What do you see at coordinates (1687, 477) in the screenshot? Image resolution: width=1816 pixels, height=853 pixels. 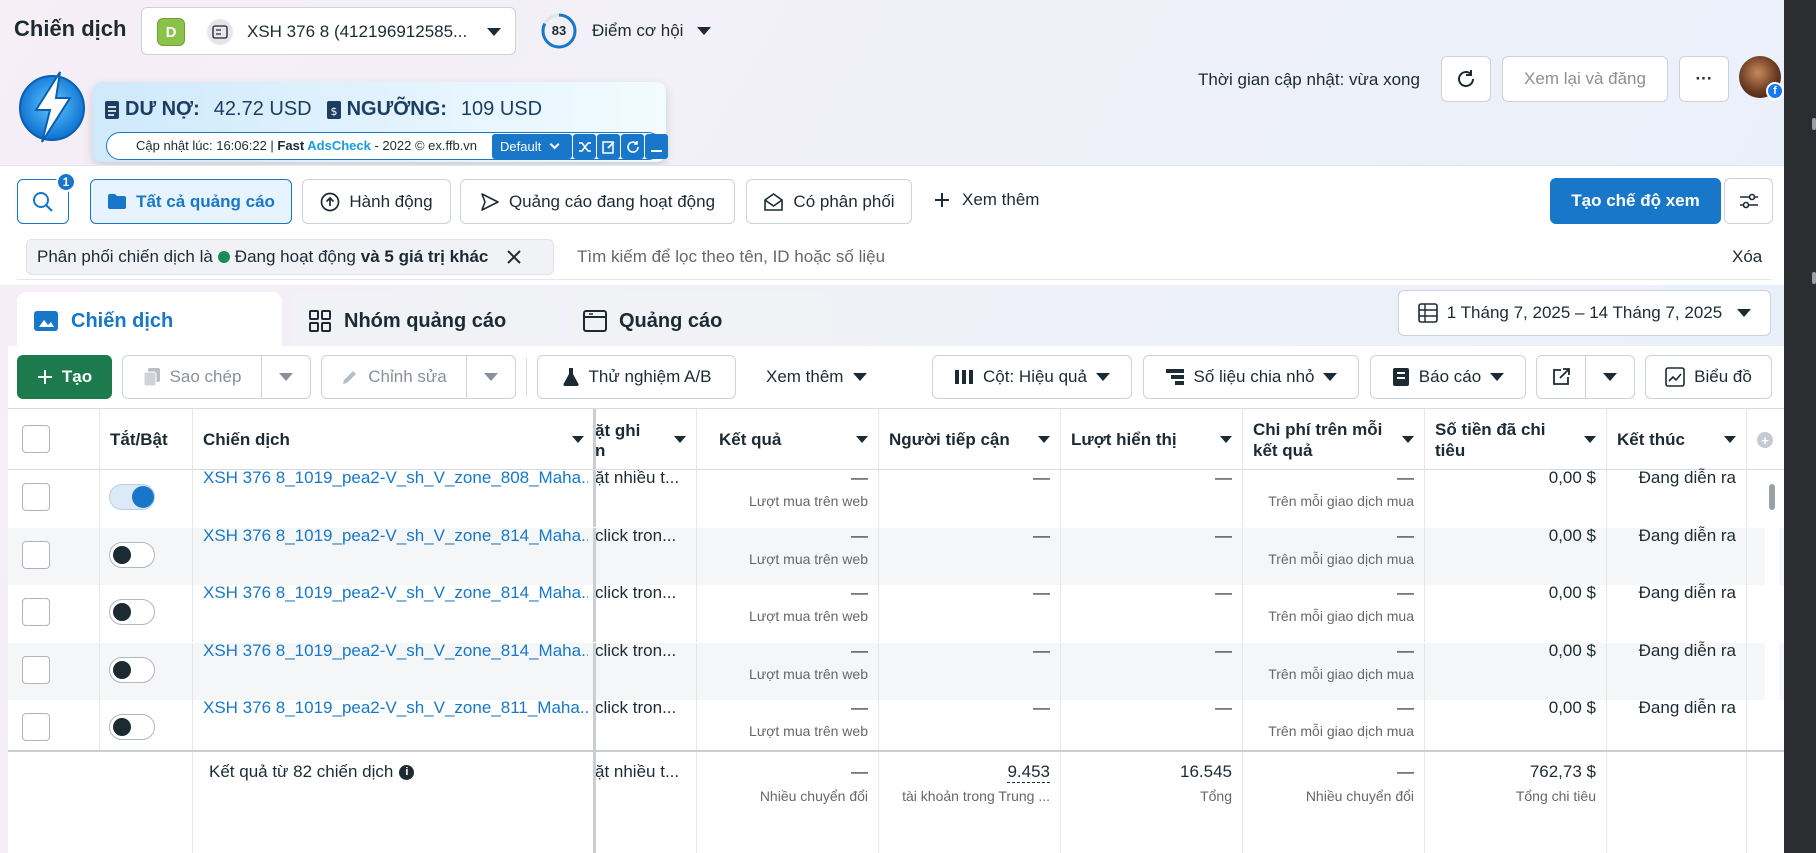 I see `end-status: Đang diễn ra` at bounding box center [1687, 477].